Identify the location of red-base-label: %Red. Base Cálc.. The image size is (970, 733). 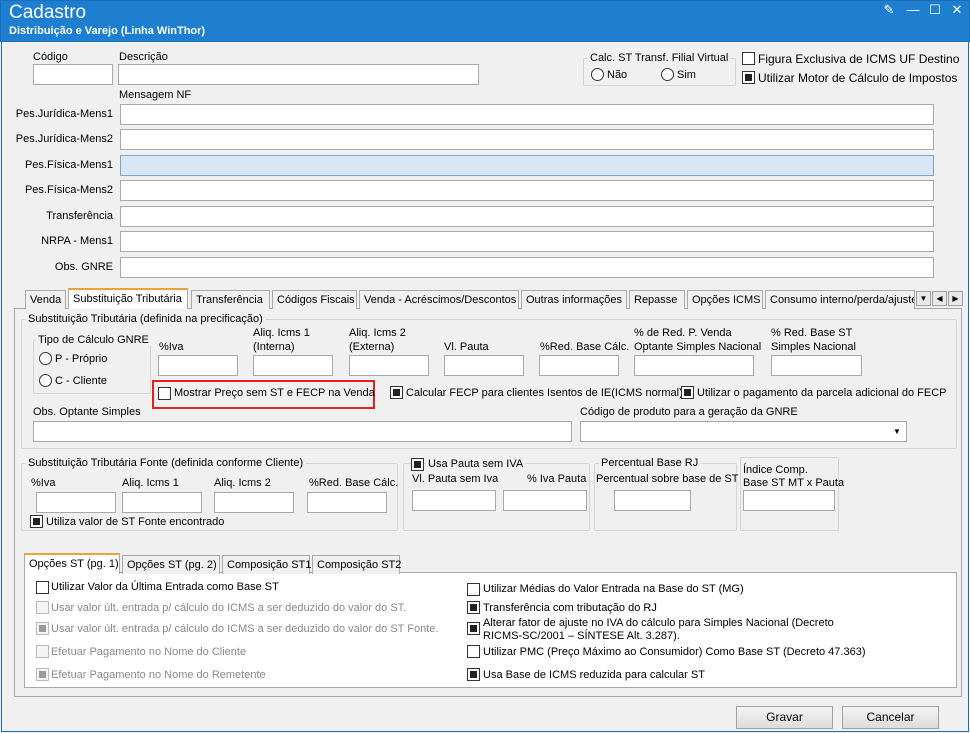
(585, 347).